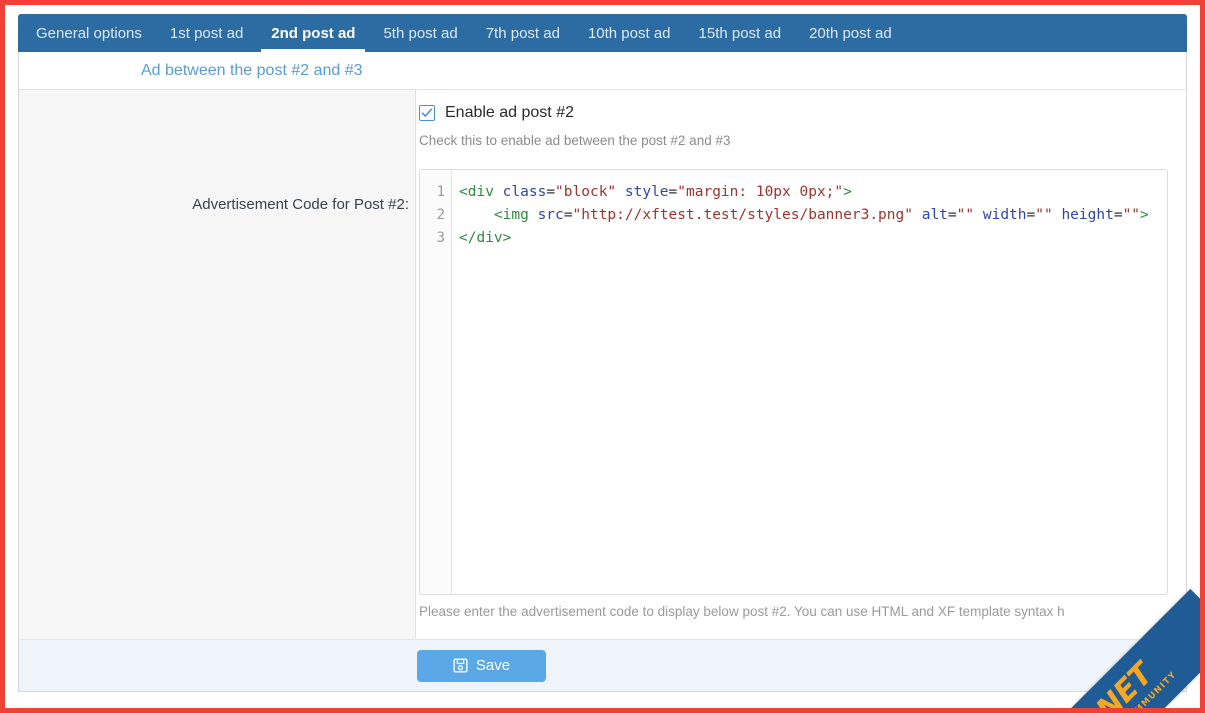 This screenshot has width=1205, height=713. What do you see at coordinates (742, 215) in the screenshot?
I see `code-token: "http://xftest.test/styles/banner3.png"` at bounding box center [742, 215].